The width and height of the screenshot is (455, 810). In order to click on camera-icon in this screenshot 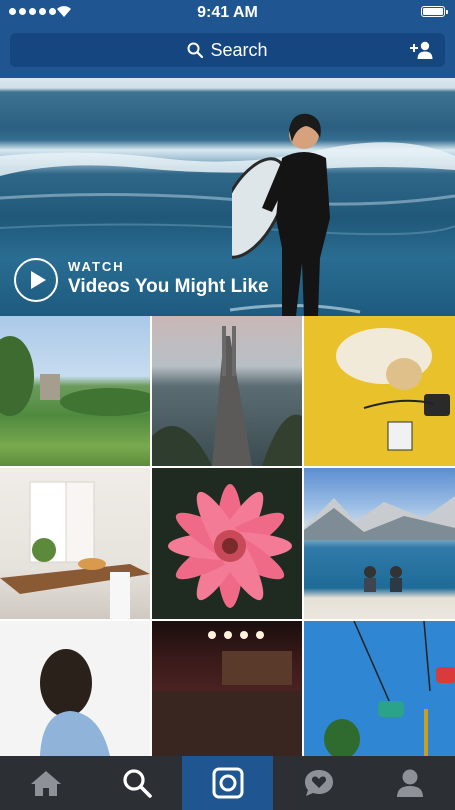, I will do `click(227, 783)`.